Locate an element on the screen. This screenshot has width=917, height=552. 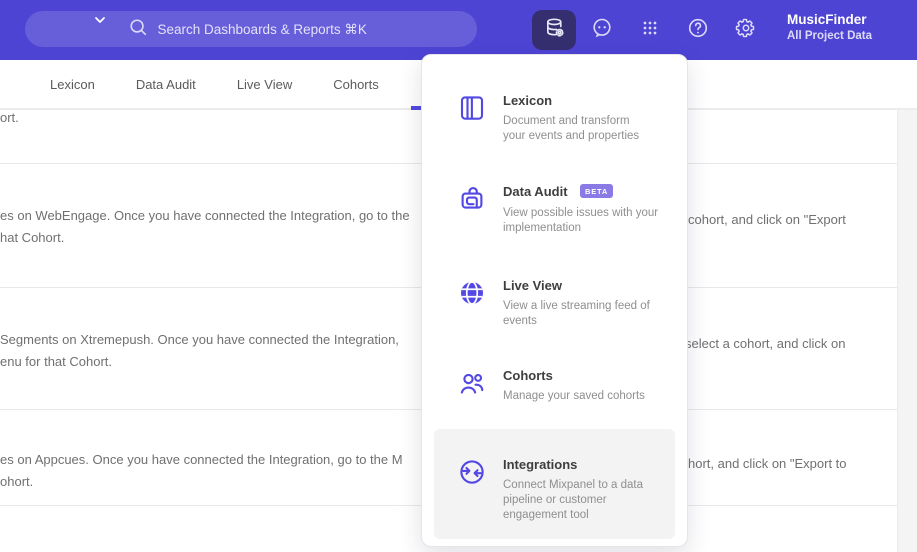
menu-item-title: Lexicon is located at coordinates (528, 100).